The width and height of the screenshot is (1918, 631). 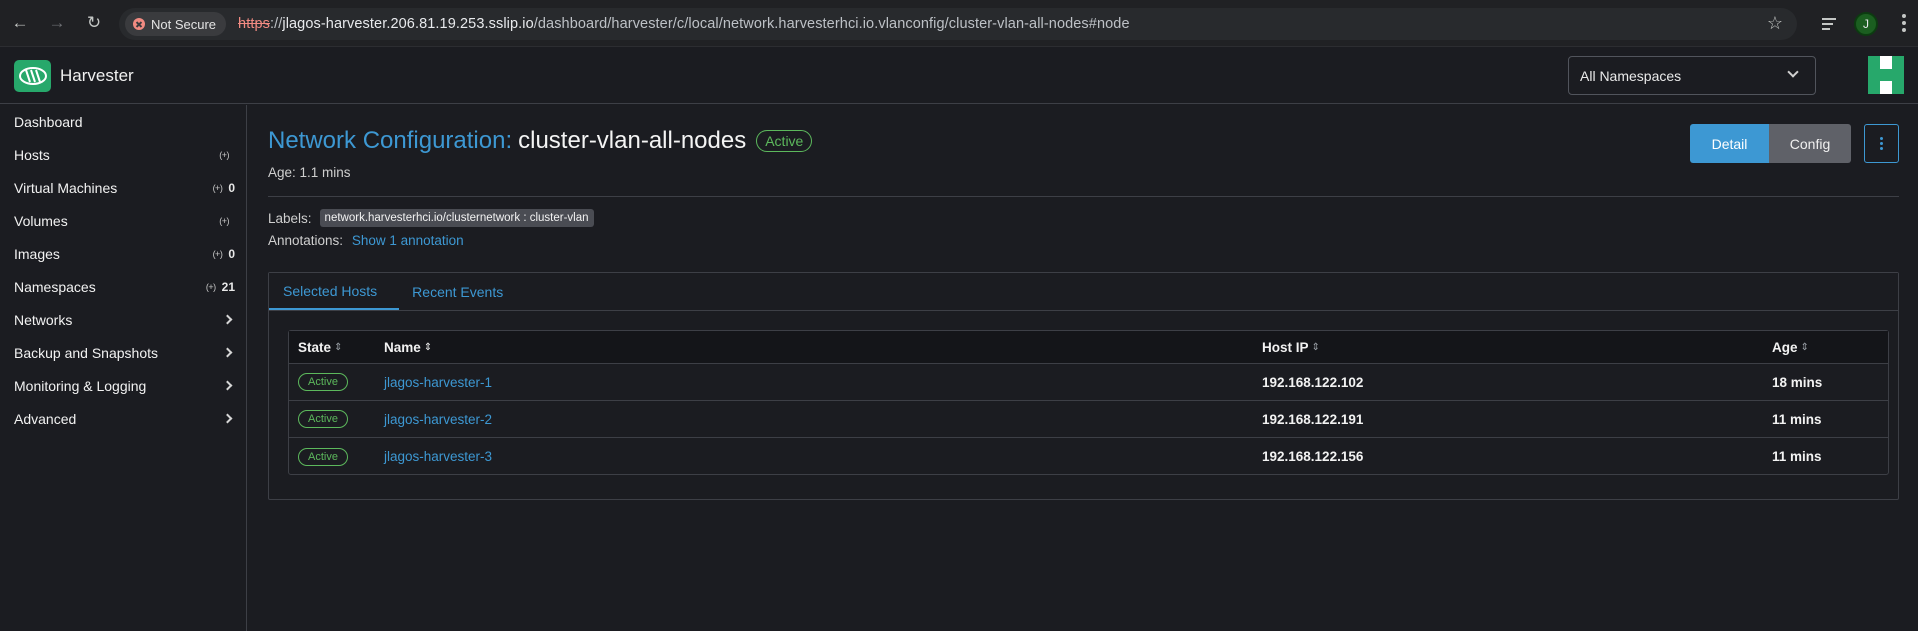 I want to click on namespace-select-value: All Namespaces, so click(x=1631, y=75).